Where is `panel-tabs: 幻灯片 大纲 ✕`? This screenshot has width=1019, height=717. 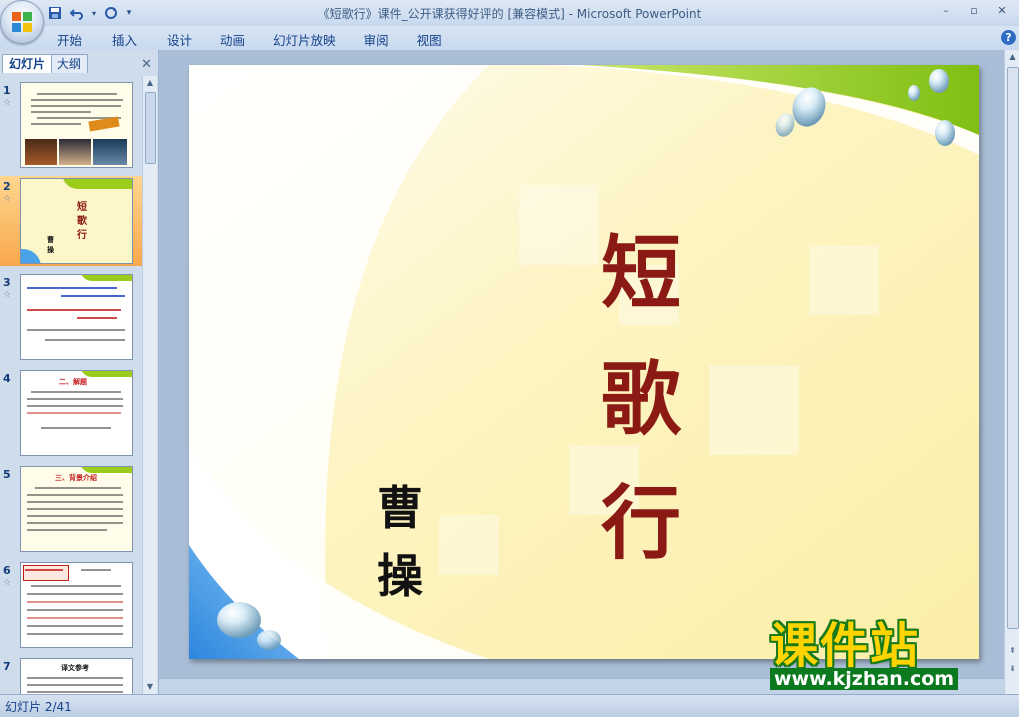 panel-tabs: 幻灯片 大纲 ✕ is located at coordinates (79, 64).